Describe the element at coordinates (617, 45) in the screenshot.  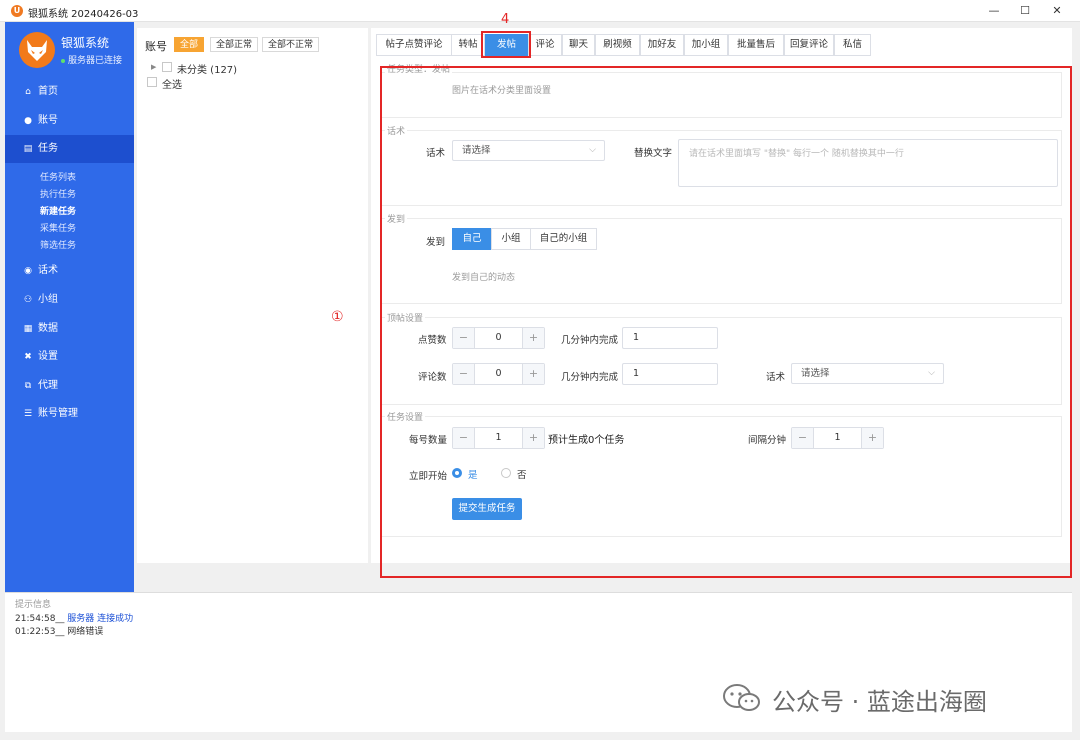
I see `tab-watch-video: 刷视频` at that location.